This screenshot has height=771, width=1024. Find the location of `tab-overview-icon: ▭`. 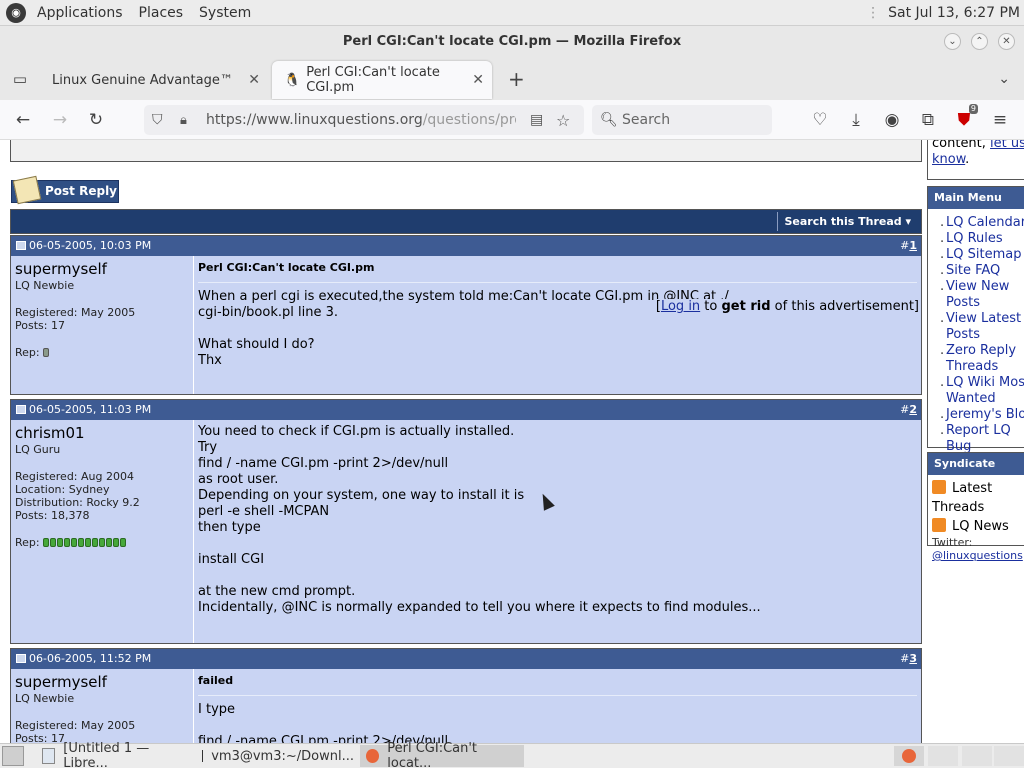

tab-overview-icon: ▭ is located at coordinates (20, 79).